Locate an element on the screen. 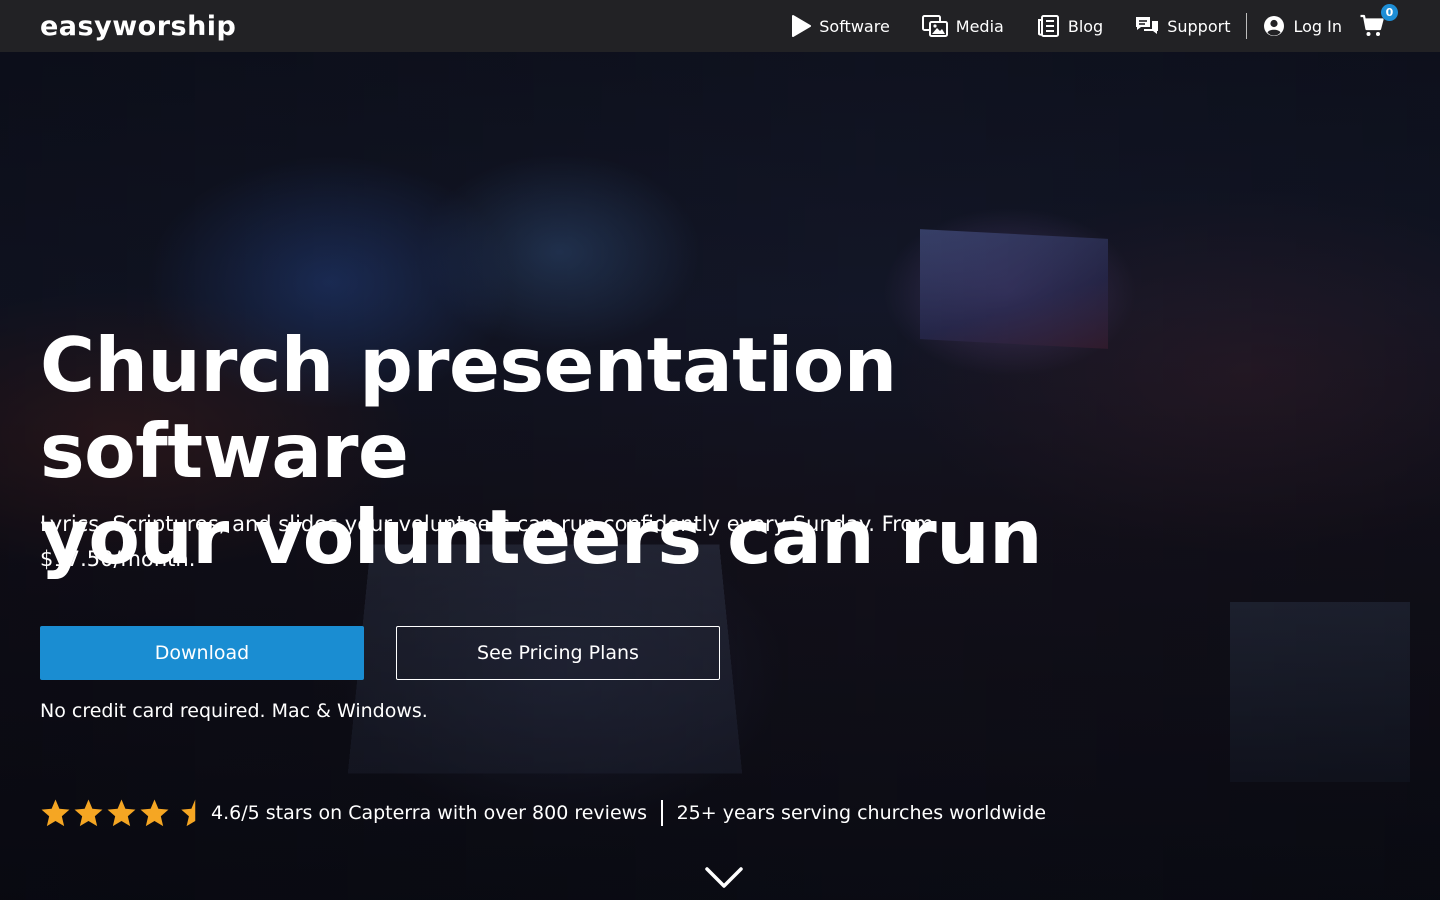  nav-label-support: Support is located at coordinates (1199, 26).